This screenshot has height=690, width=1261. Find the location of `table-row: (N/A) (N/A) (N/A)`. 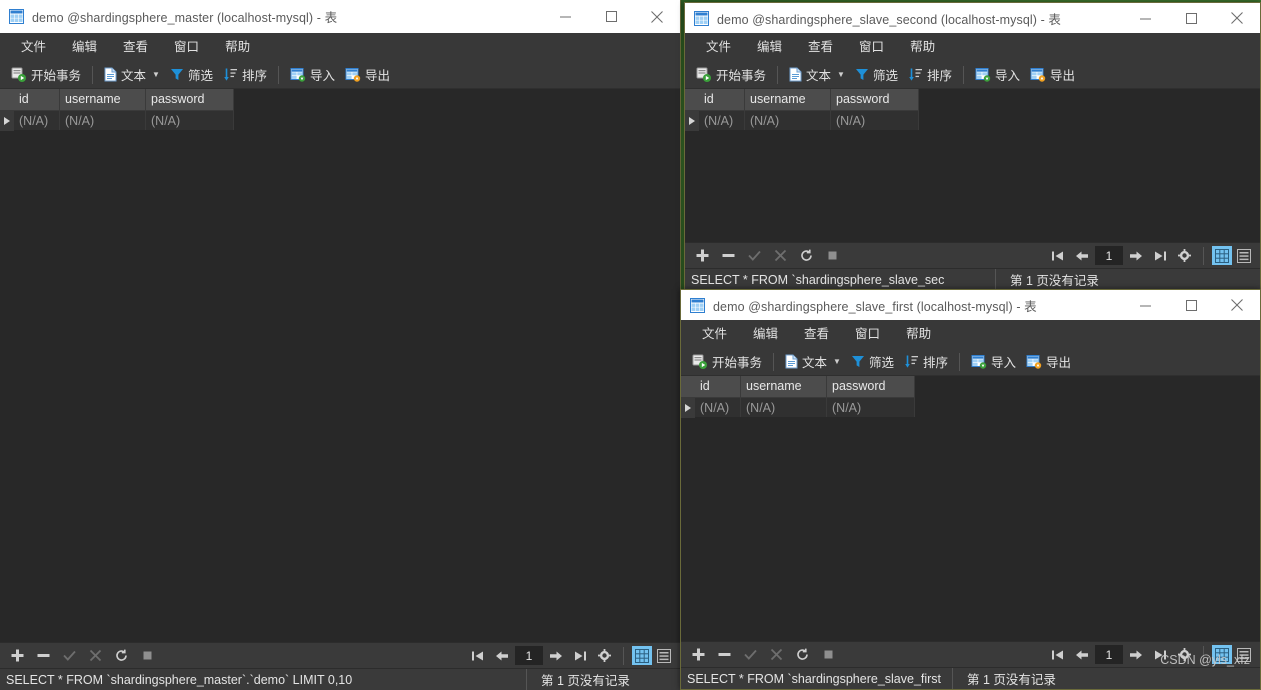

table-row: (N/A) (N/A) (N/A) is located at coordinates (117, 120).